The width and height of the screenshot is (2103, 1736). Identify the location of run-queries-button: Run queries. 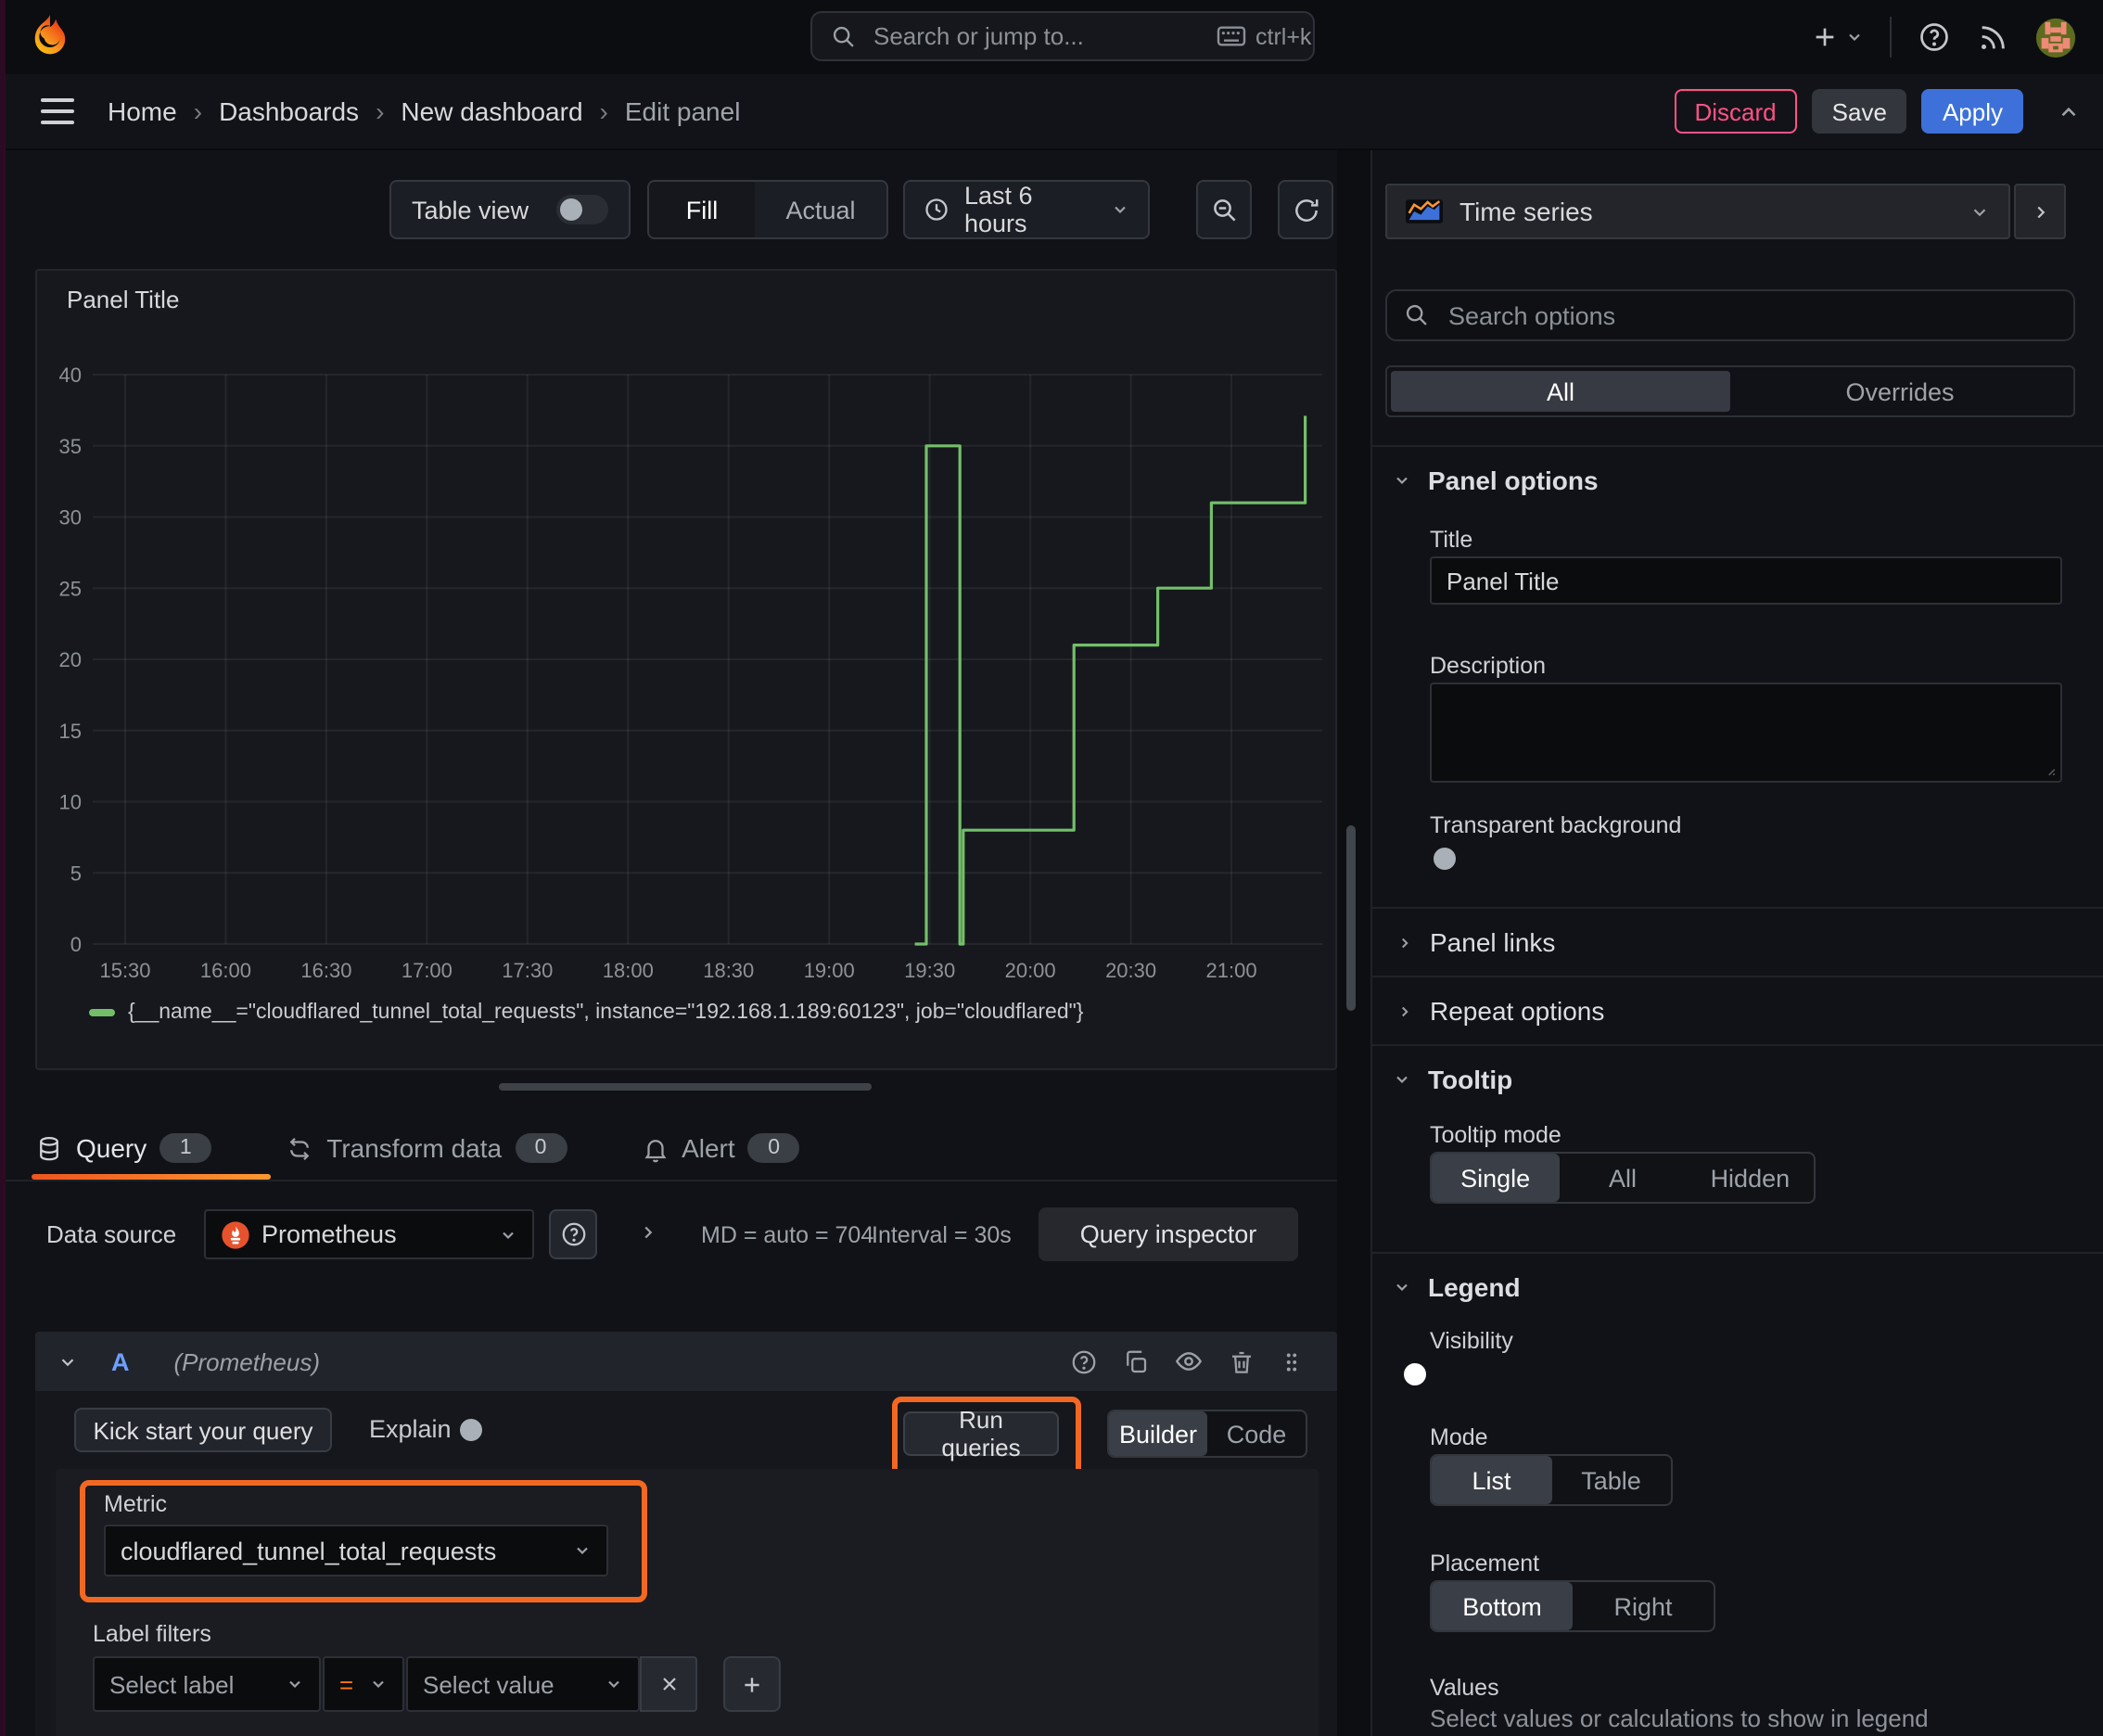
(981, 1434).